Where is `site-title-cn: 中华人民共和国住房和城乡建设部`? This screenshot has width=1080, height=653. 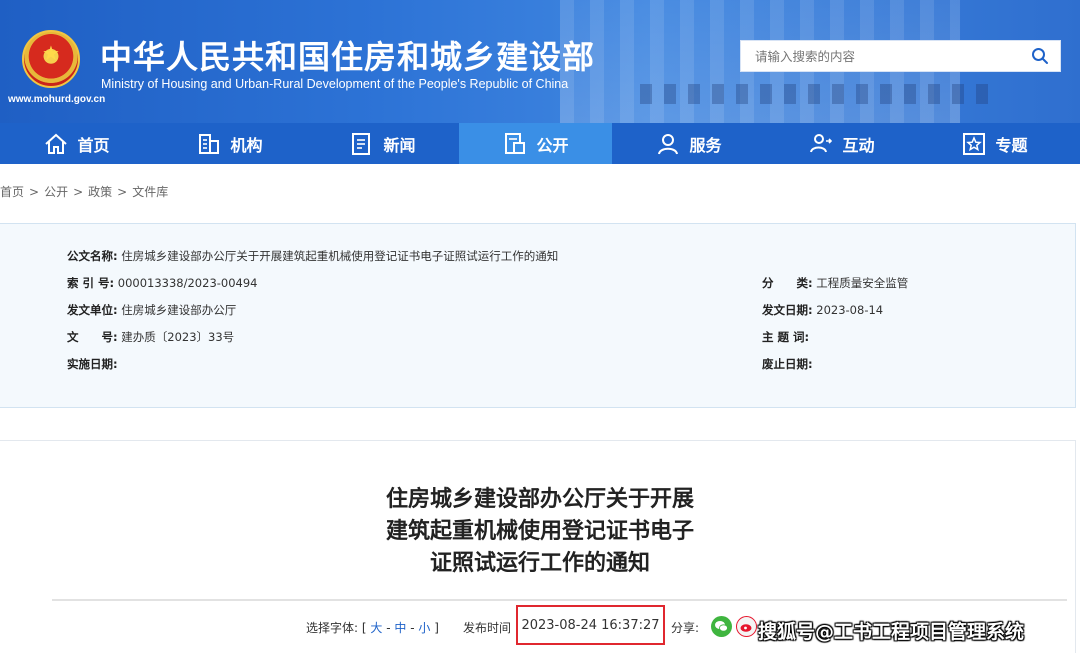
site-title-cn: 中华人民共和国住房和城乡建设部 is located at coordinates (348, 57).